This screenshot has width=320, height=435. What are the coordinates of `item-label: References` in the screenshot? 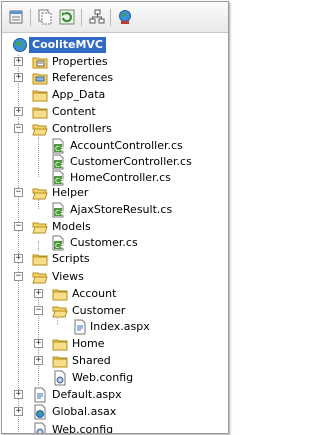 It's located at (83, 77).